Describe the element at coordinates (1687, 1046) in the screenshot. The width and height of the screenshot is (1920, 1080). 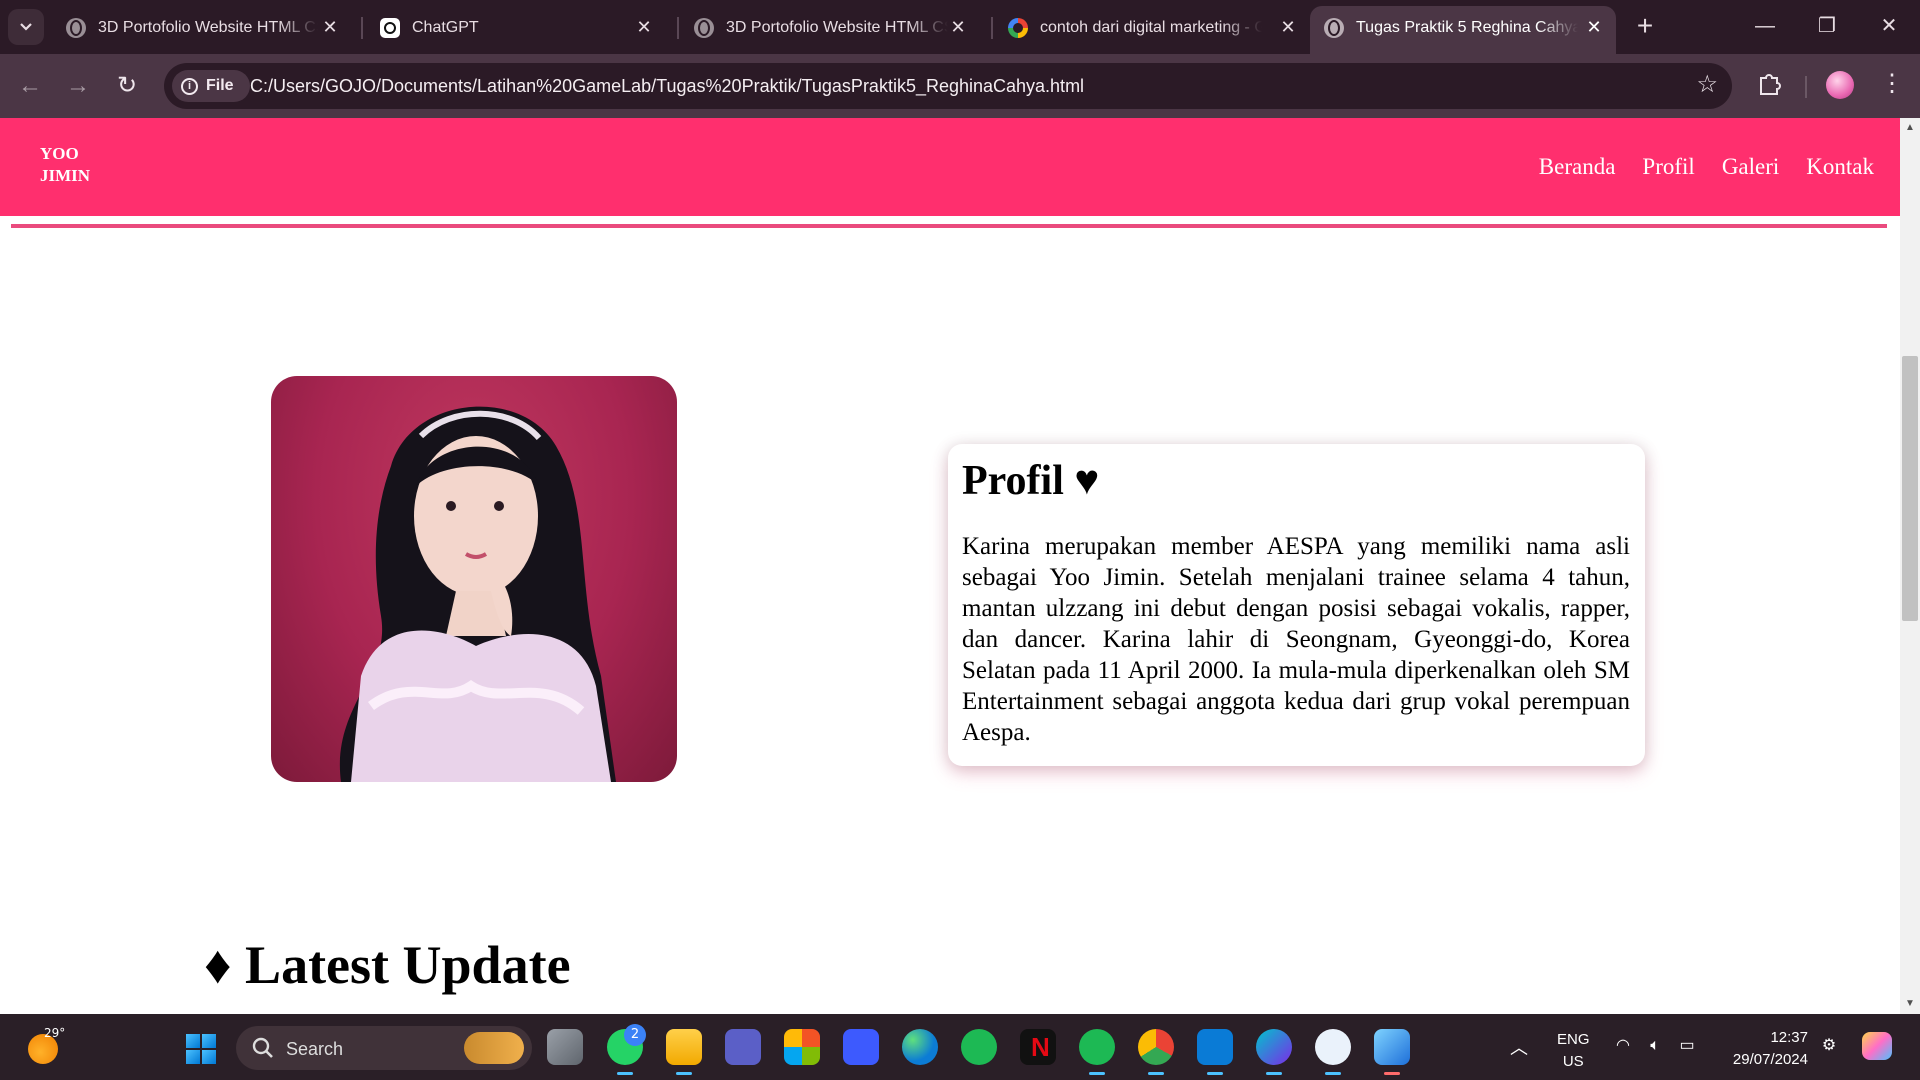
I see `battery-icon: ▭` at that location.